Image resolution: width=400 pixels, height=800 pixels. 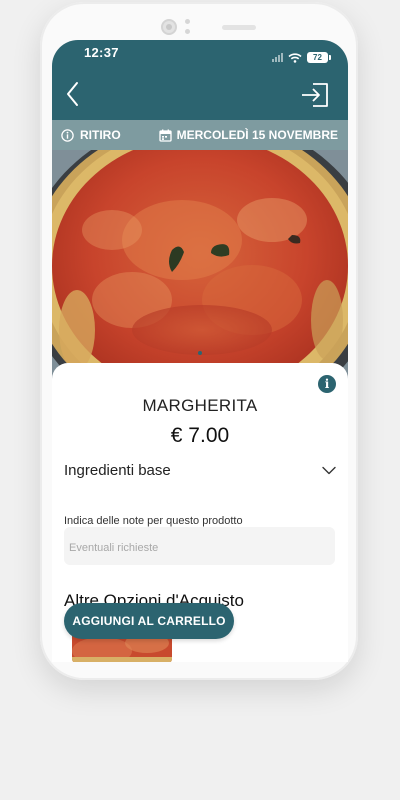 What do you see at coordinates (117, 470) in the screenshot?
I see `ingredients-label: Ingredienti base` at bounding box center [117, 470].